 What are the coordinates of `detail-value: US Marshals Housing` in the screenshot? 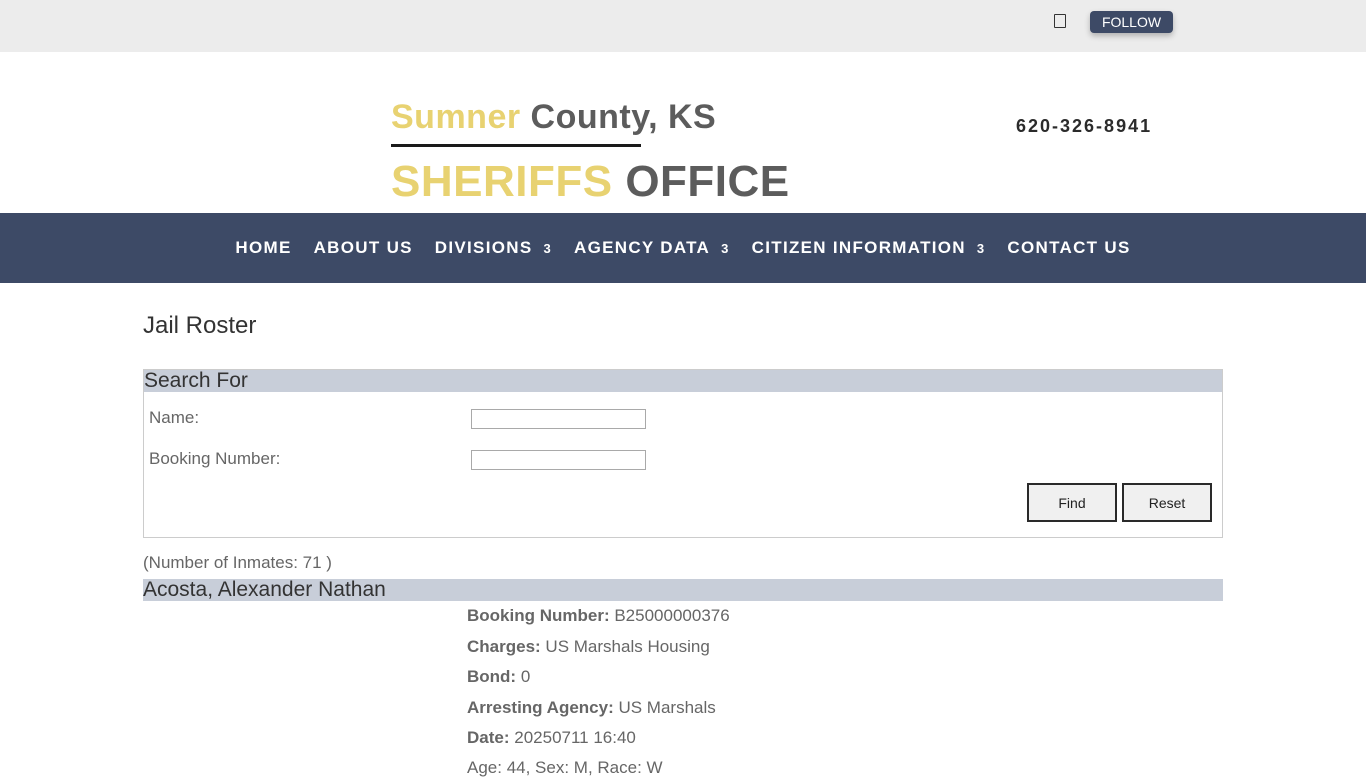 It's located at (627, 646).